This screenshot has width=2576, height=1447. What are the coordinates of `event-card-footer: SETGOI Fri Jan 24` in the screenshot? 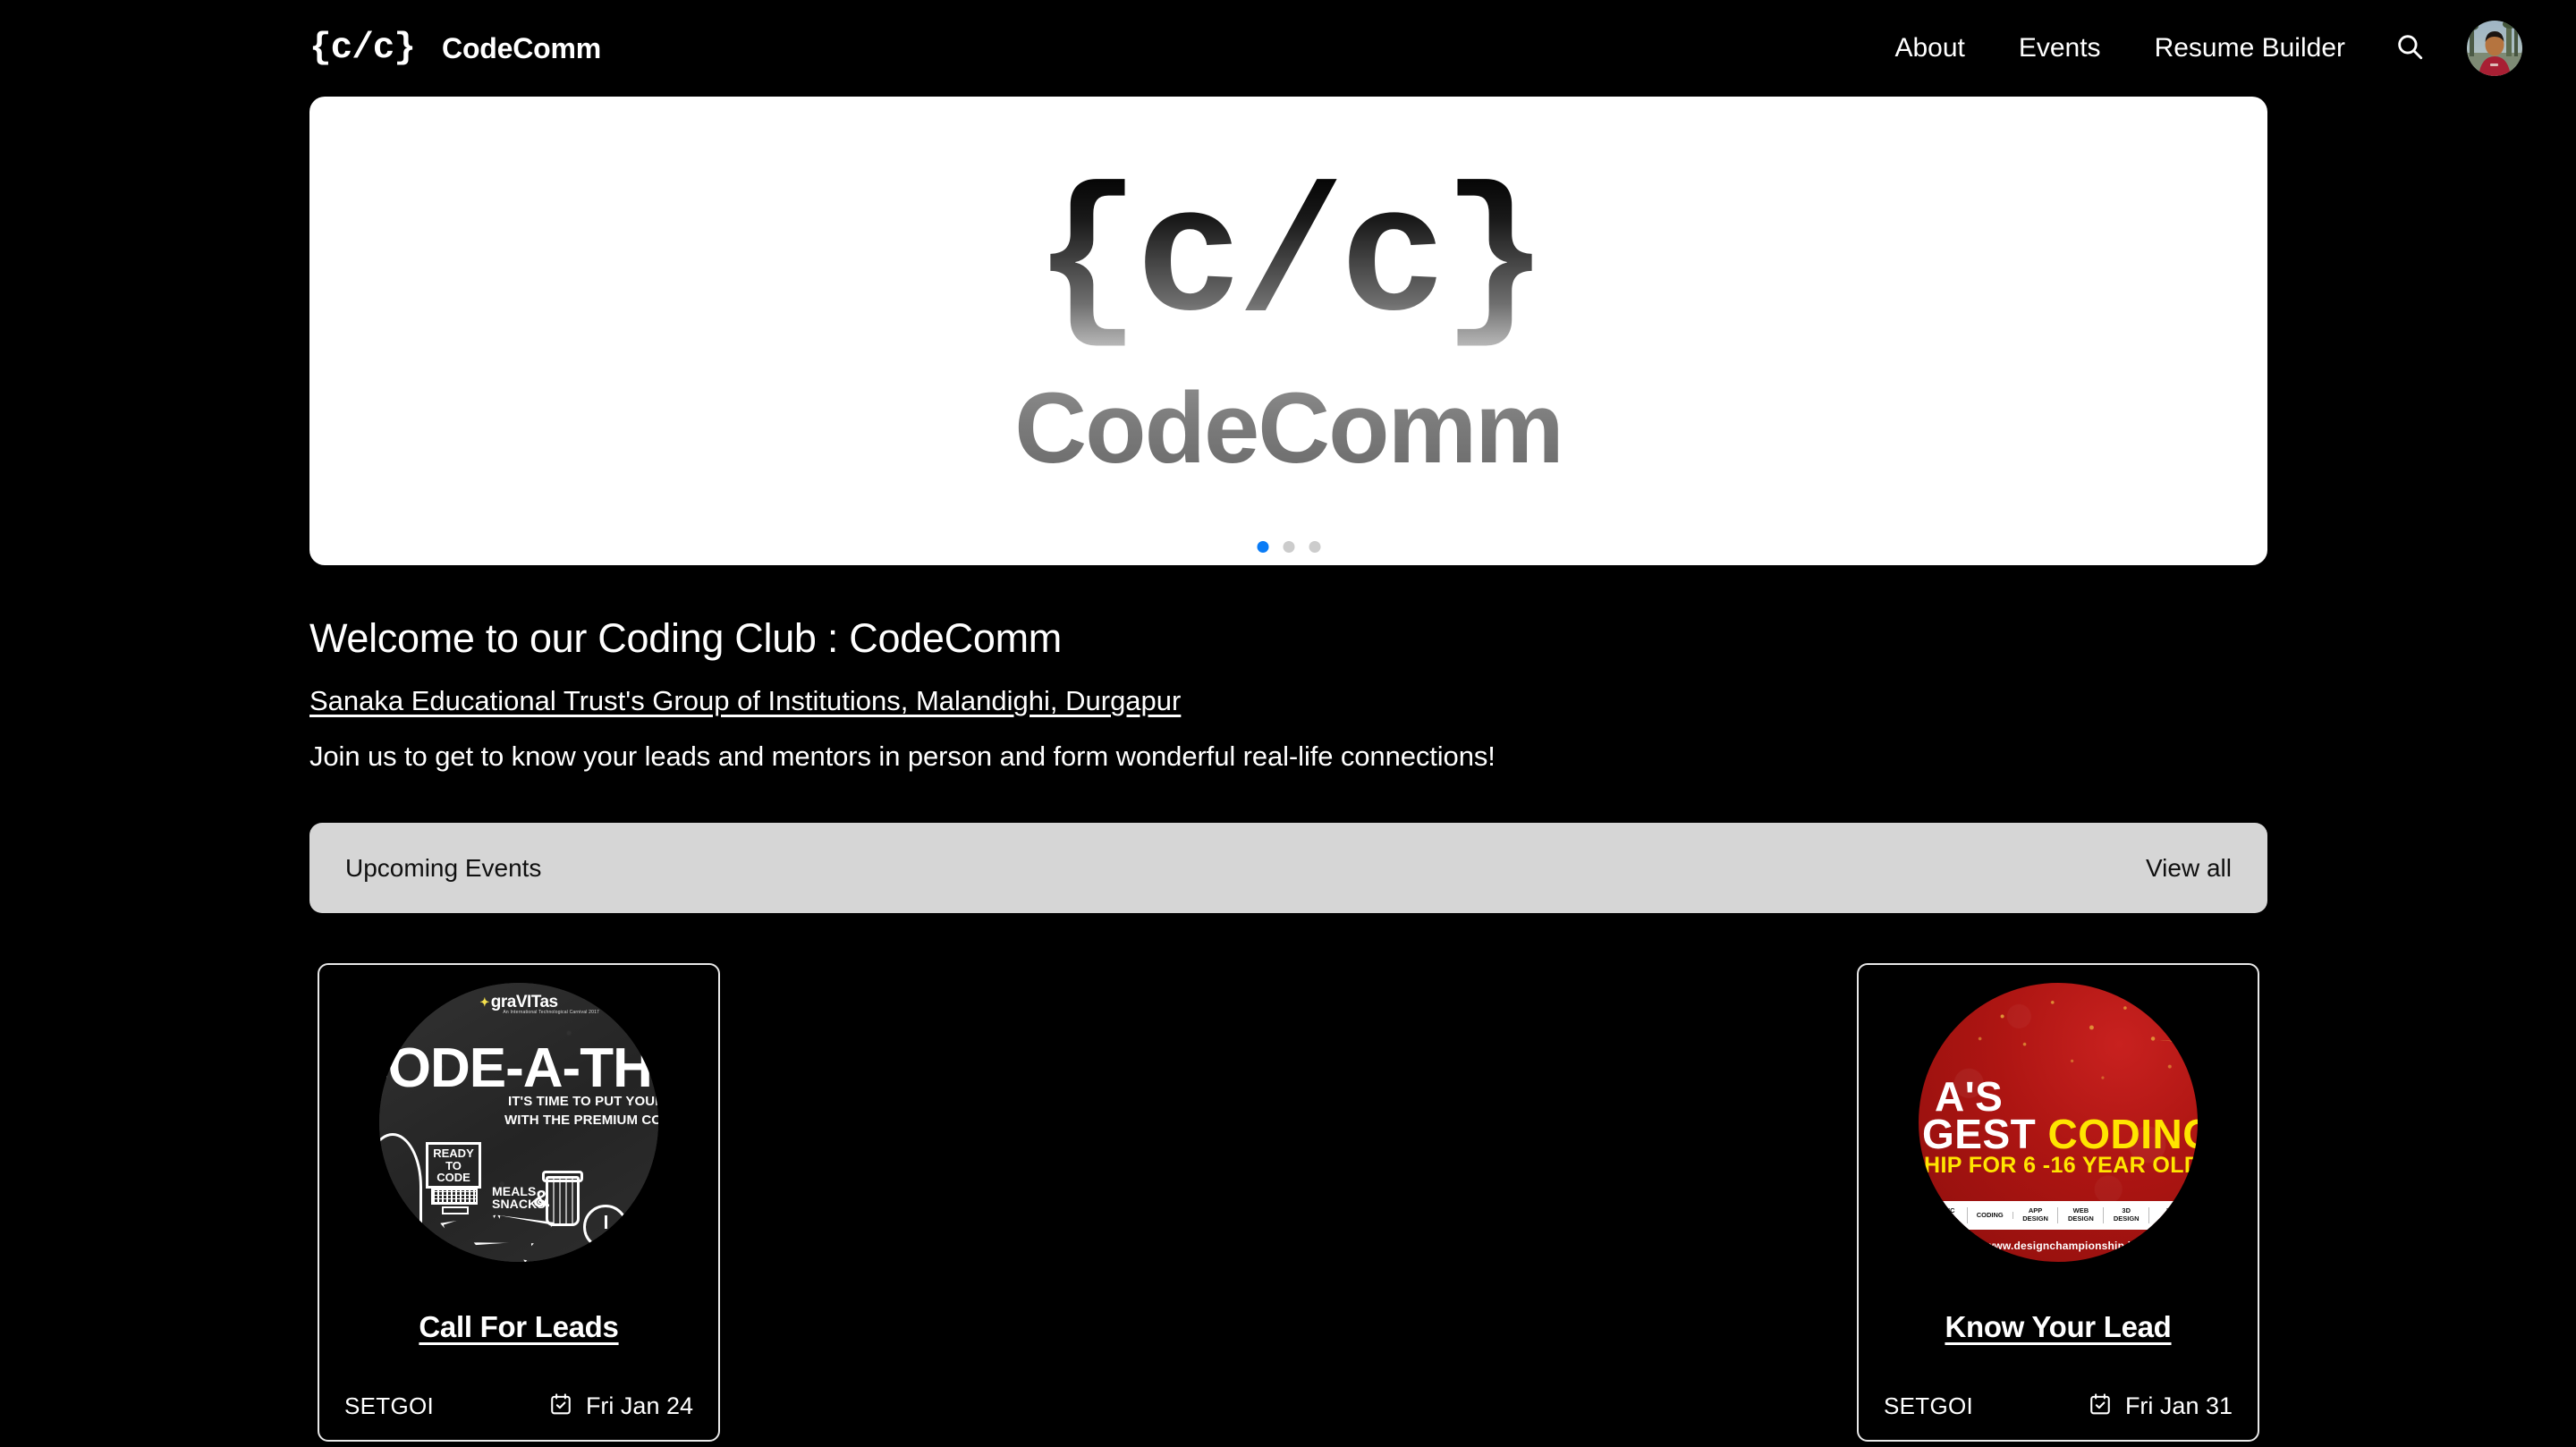 It's located at (519, 1406).